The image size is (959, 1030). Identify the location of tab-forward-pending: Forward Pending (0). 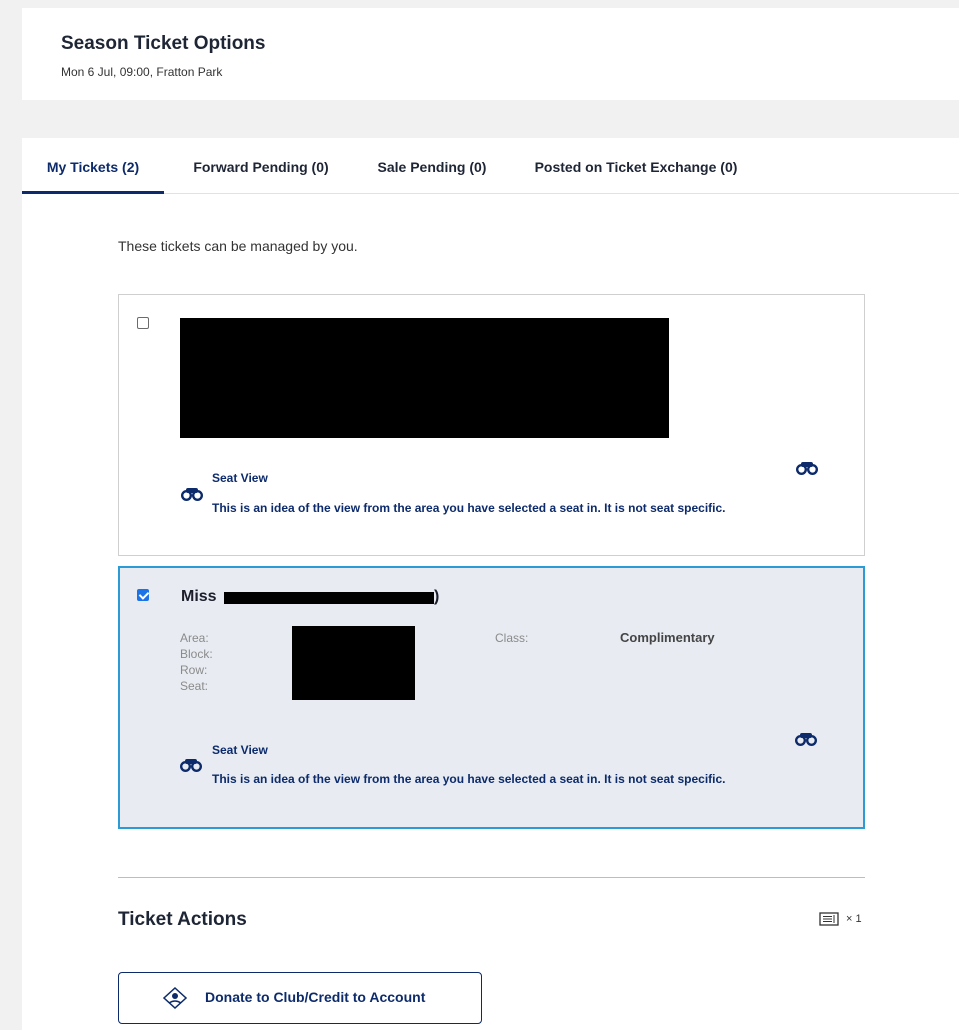
(261, 166).